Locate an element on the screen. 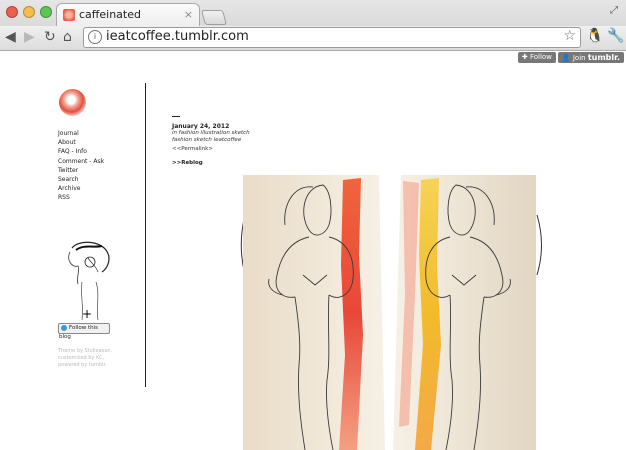 The height and width of the screenshot is (450, 626). sidebar-nav-item-faq-info: FAQ - Info is located at coordinates (81, 151).